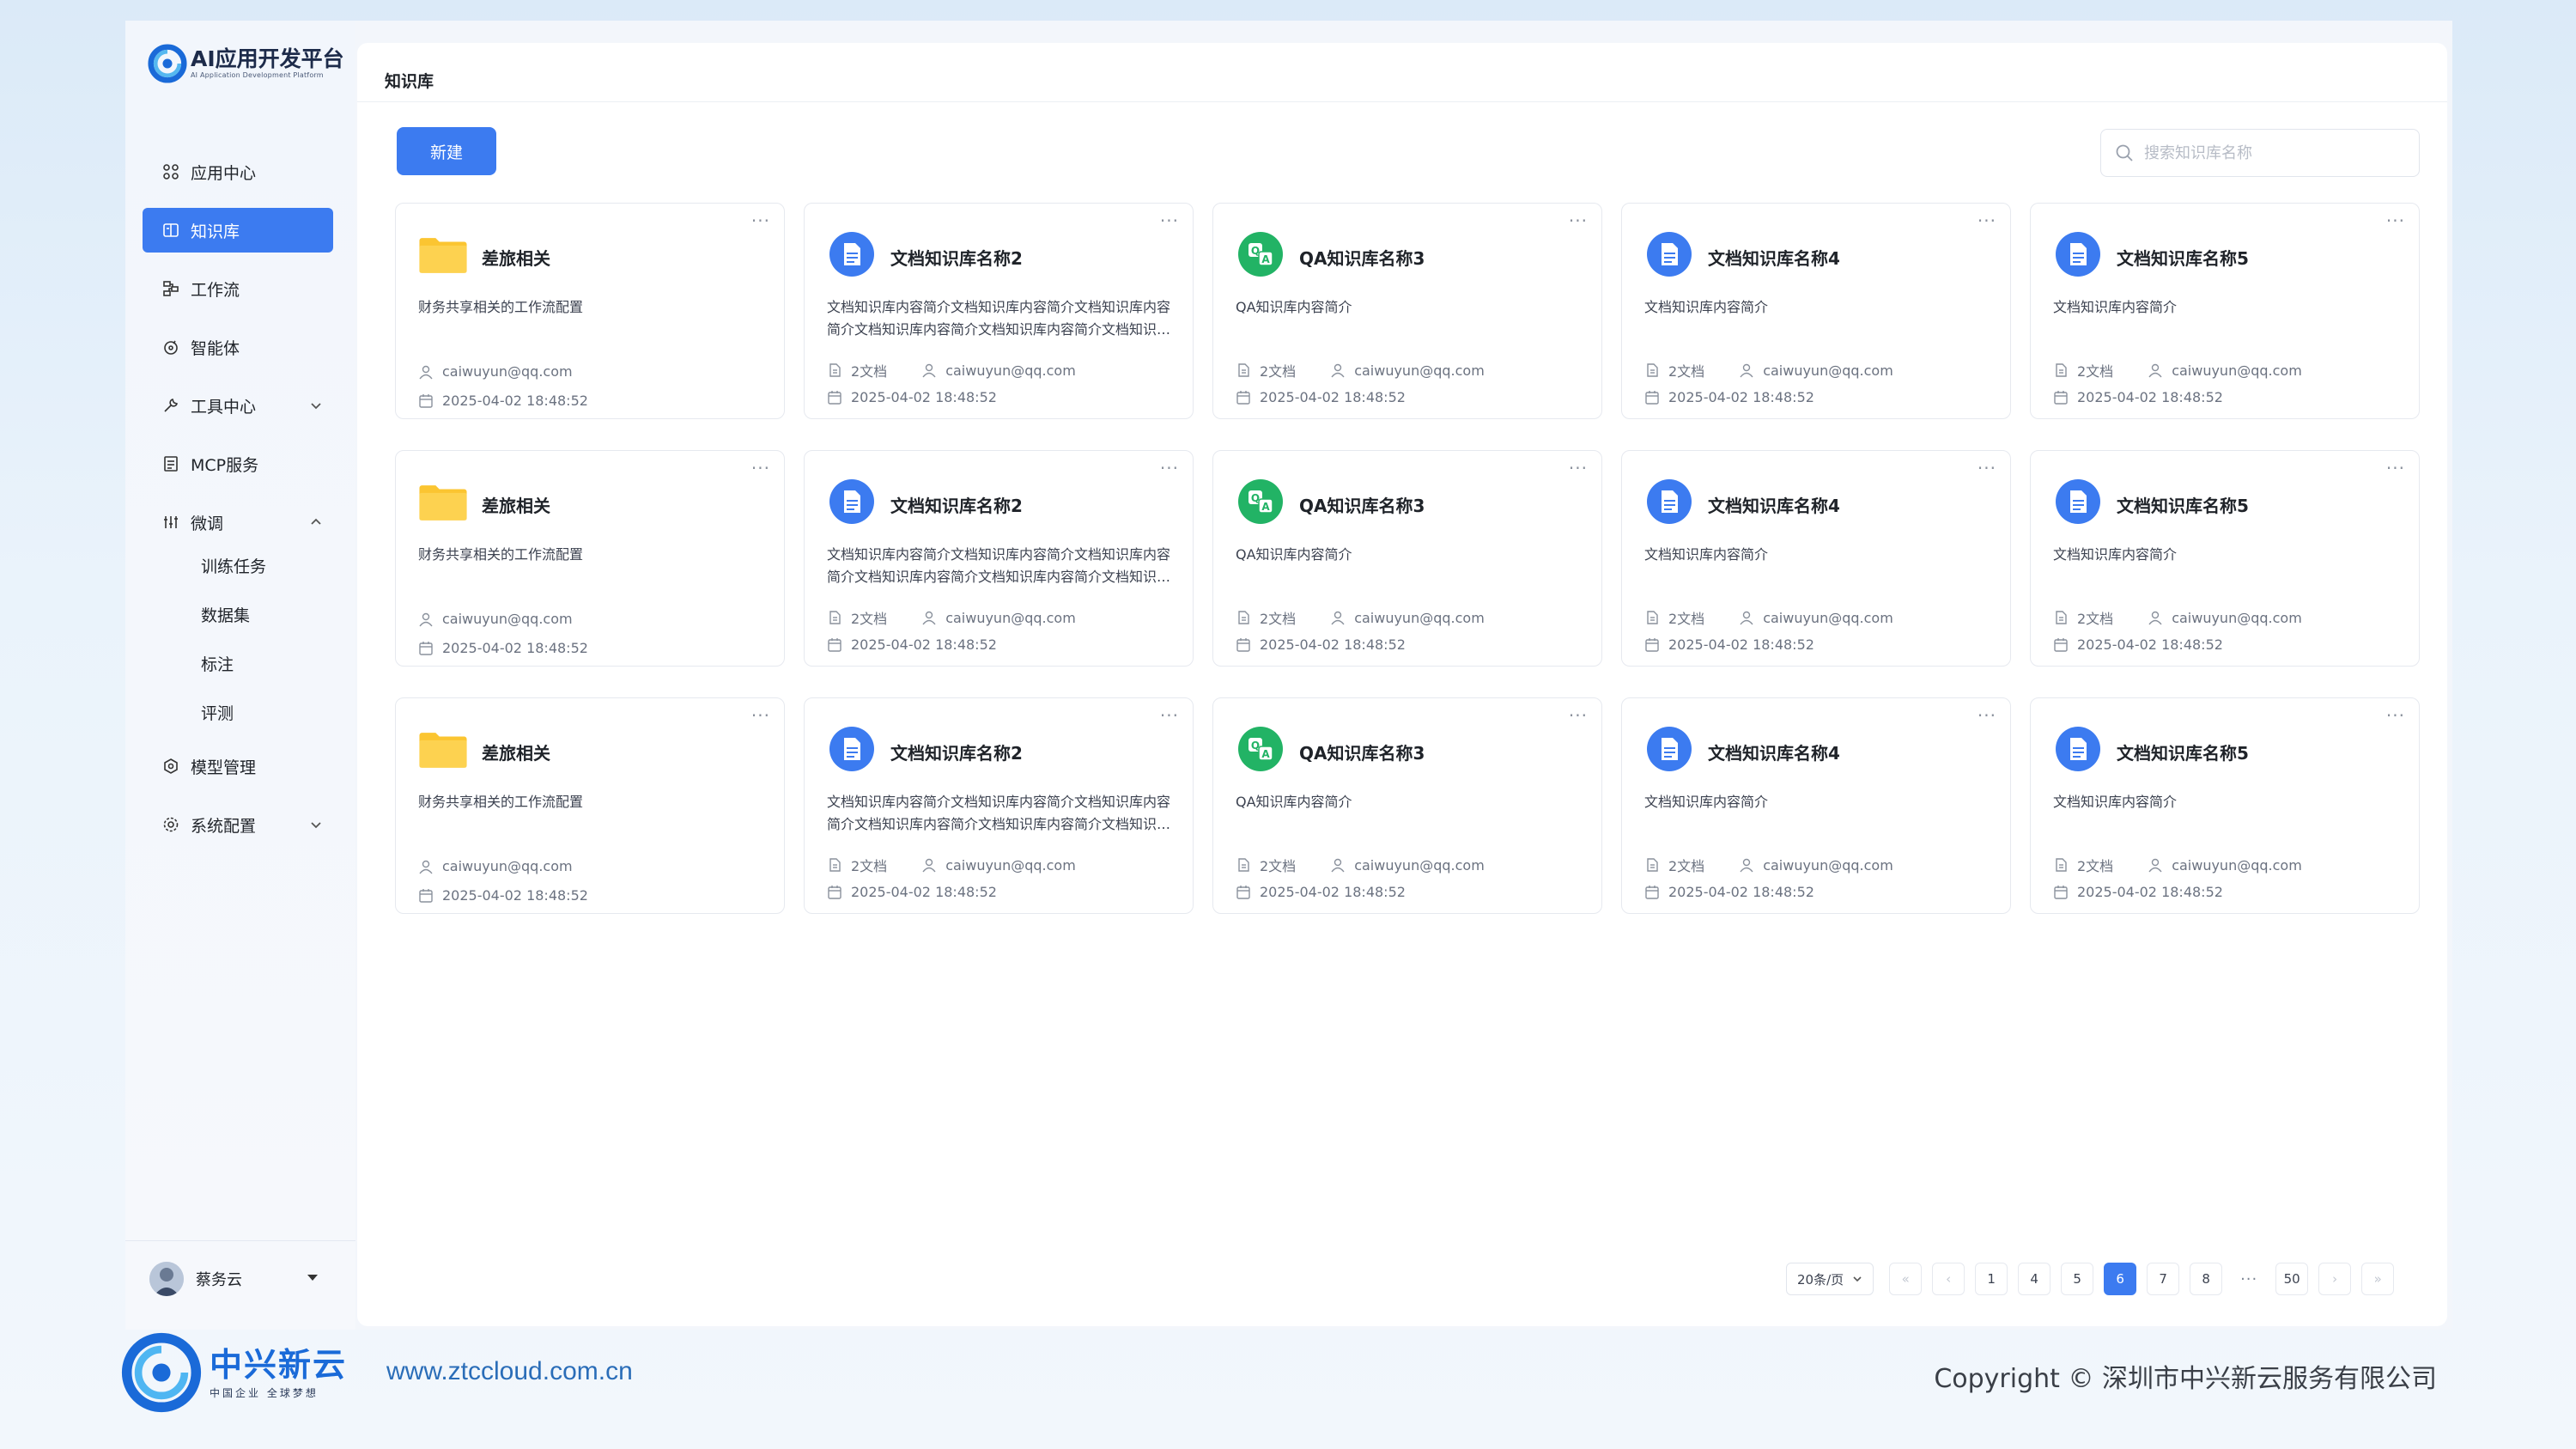 The width and height of the screenshot is (2576, 1449). Describe the element at coordinates (238, 565) in the screenshot. I see `sidebar-subitem-training: 训练任务` at that location.